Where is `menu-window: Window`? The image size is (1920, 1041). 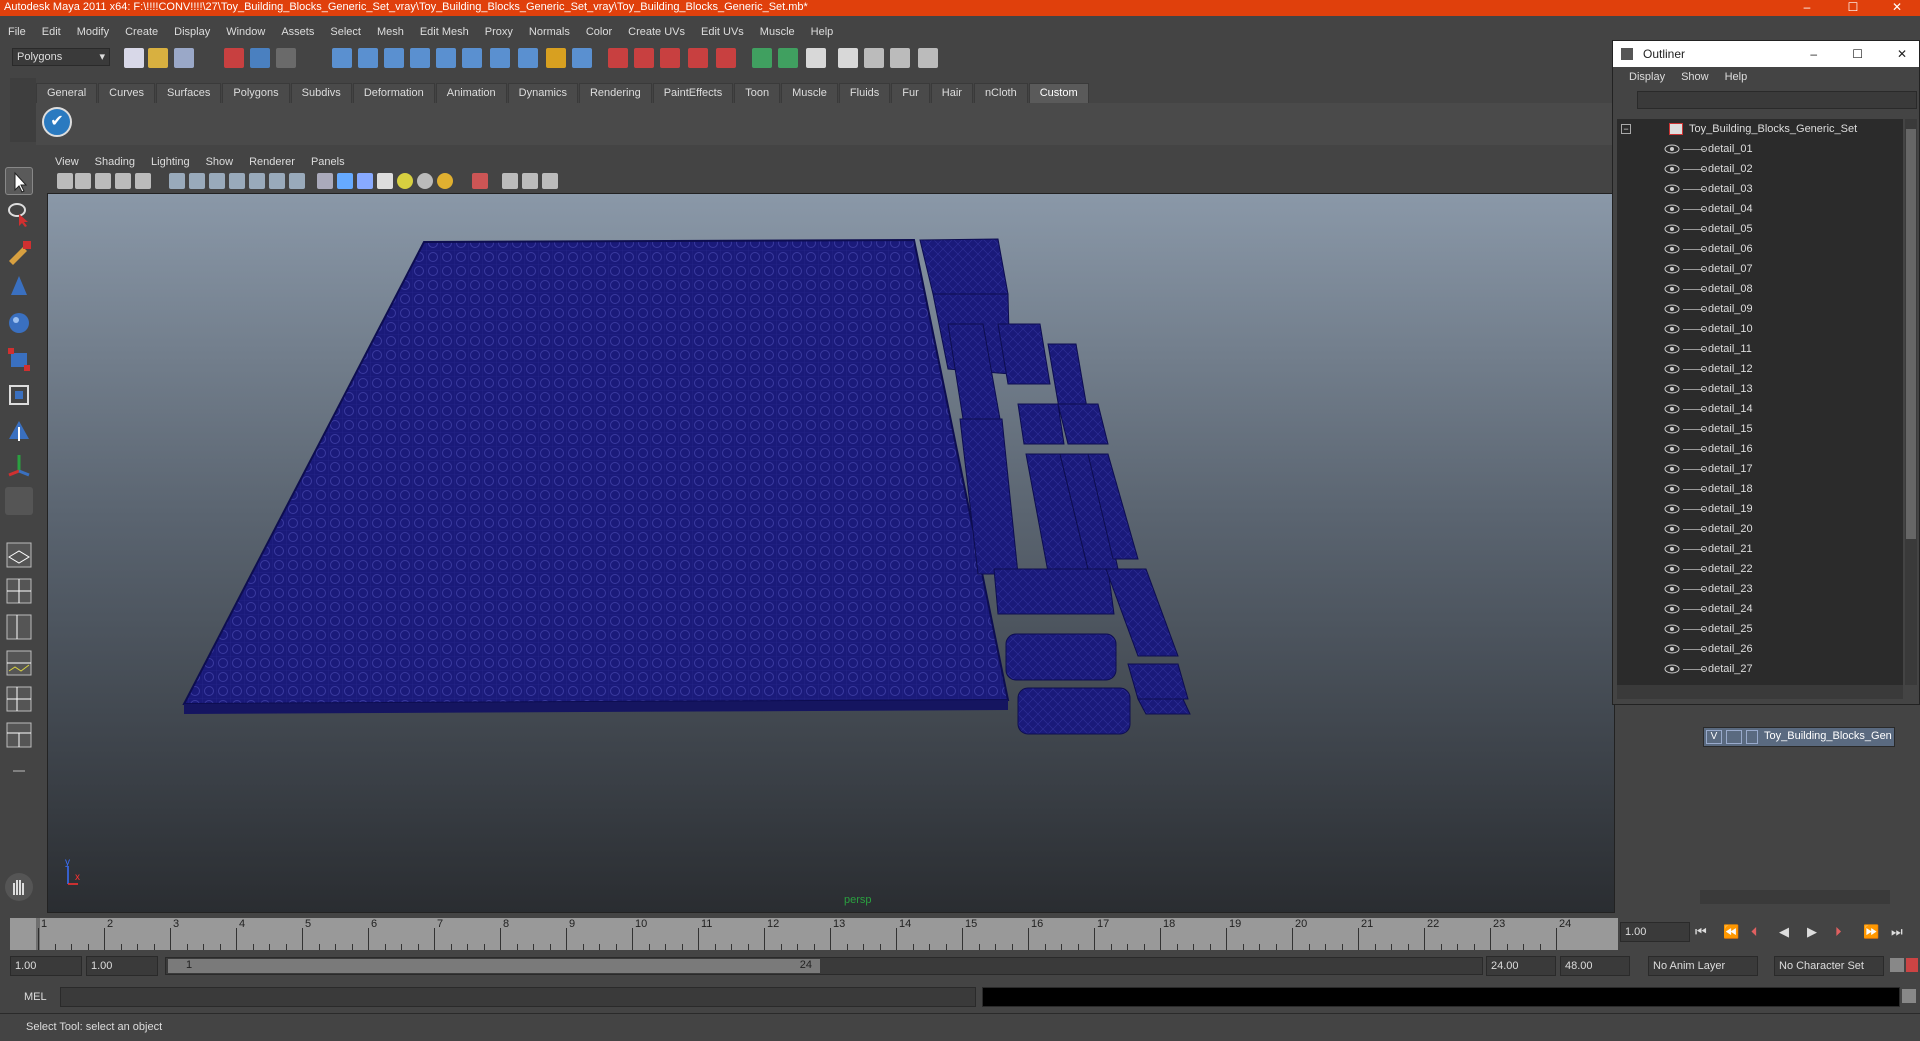 menu-window: Window is located at coordinates (245, 32).